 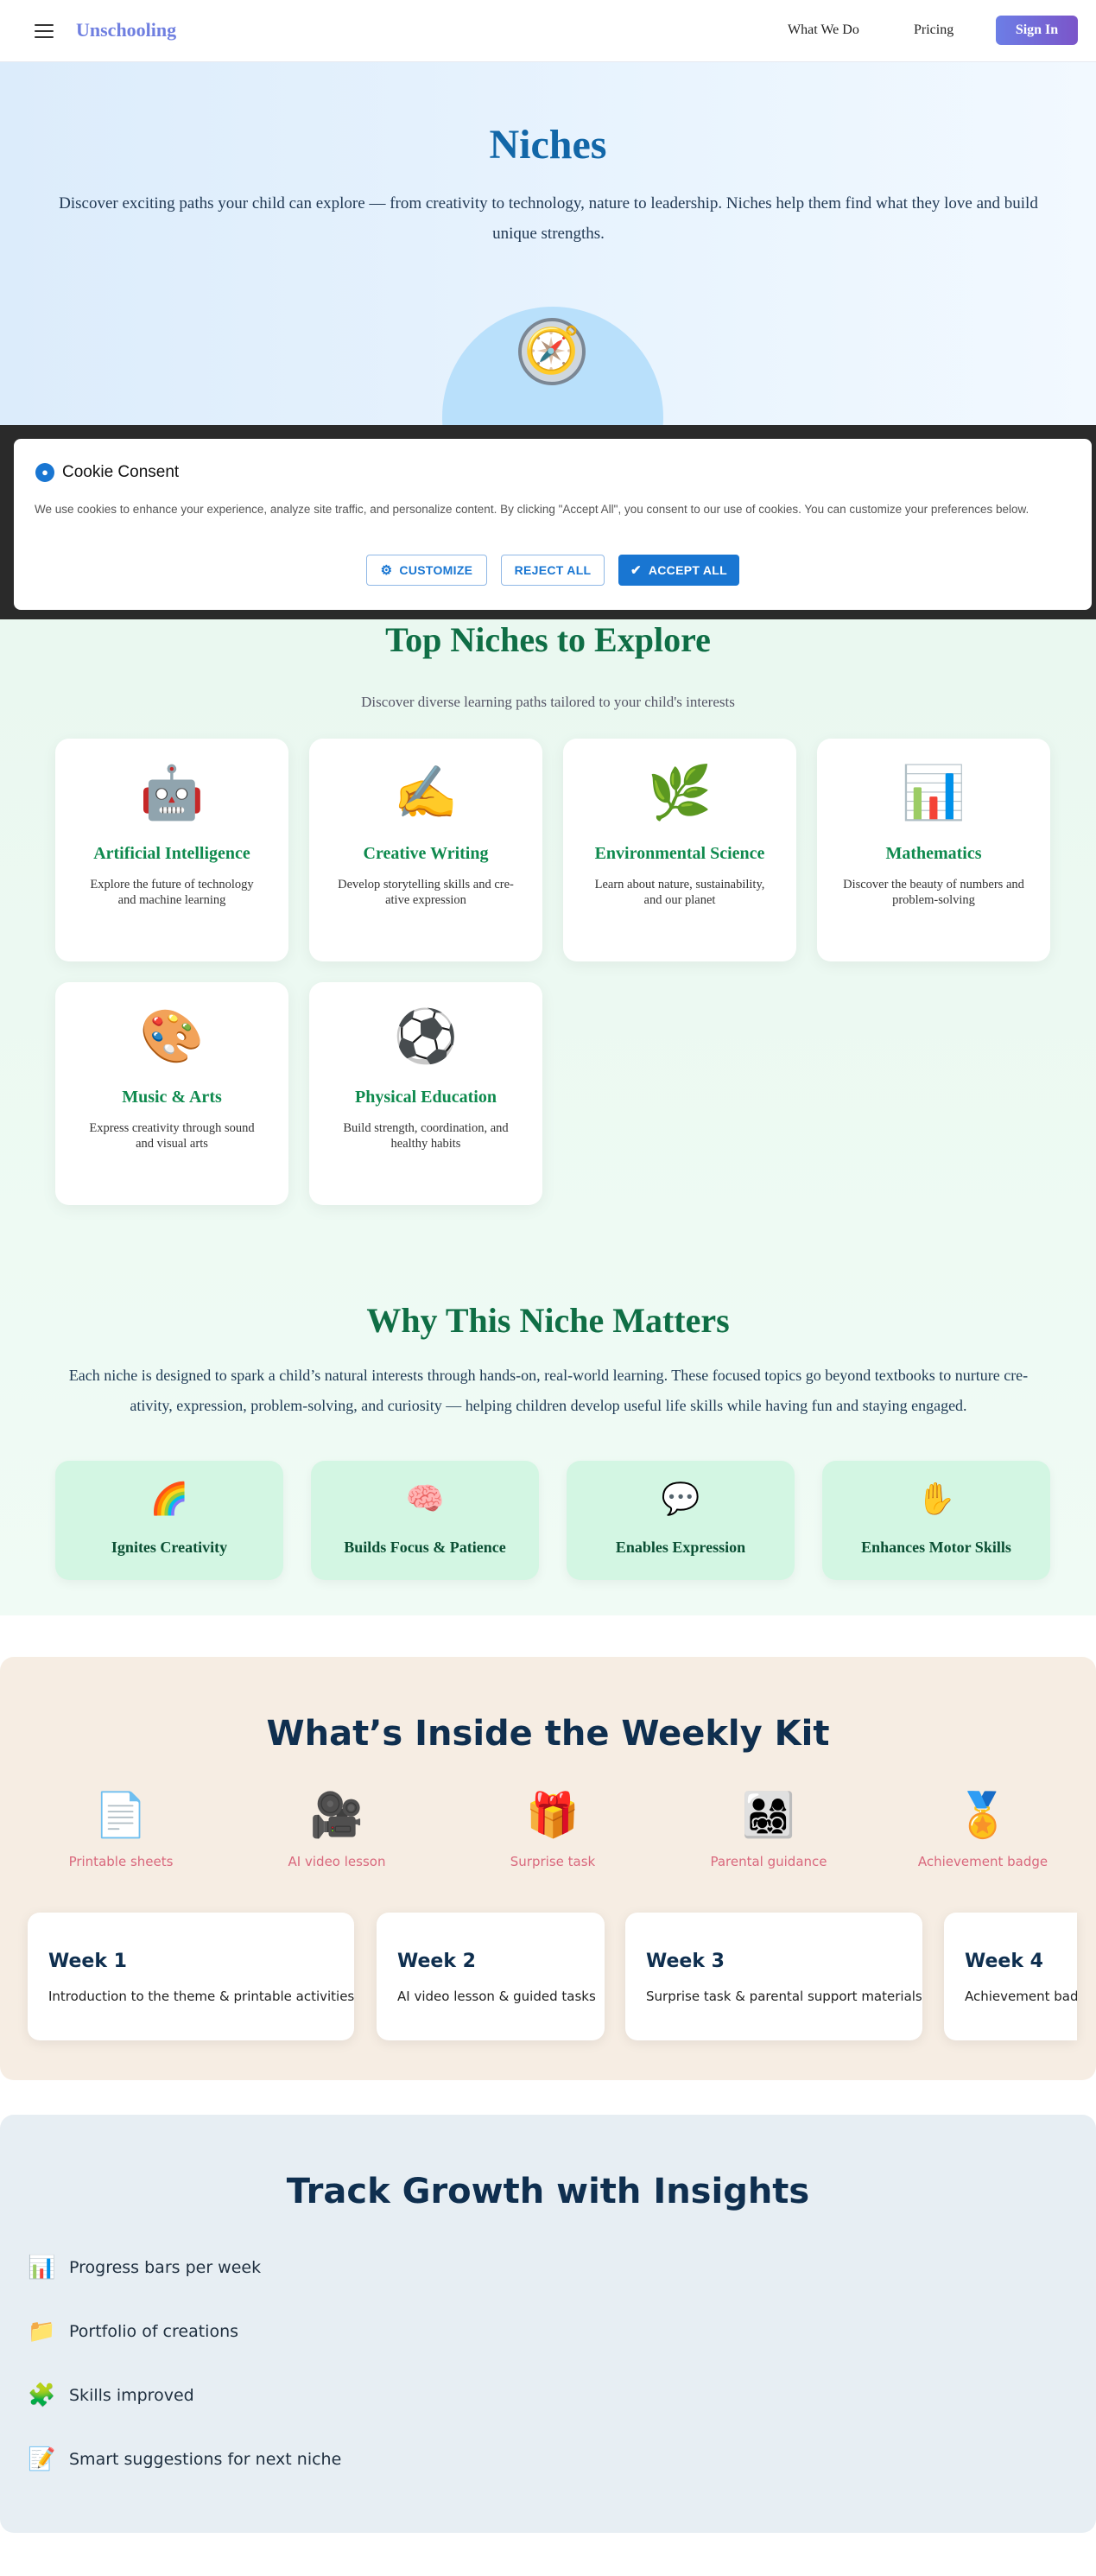 I want to click on hand-icon: ✋, so click(x=936, y=1499).